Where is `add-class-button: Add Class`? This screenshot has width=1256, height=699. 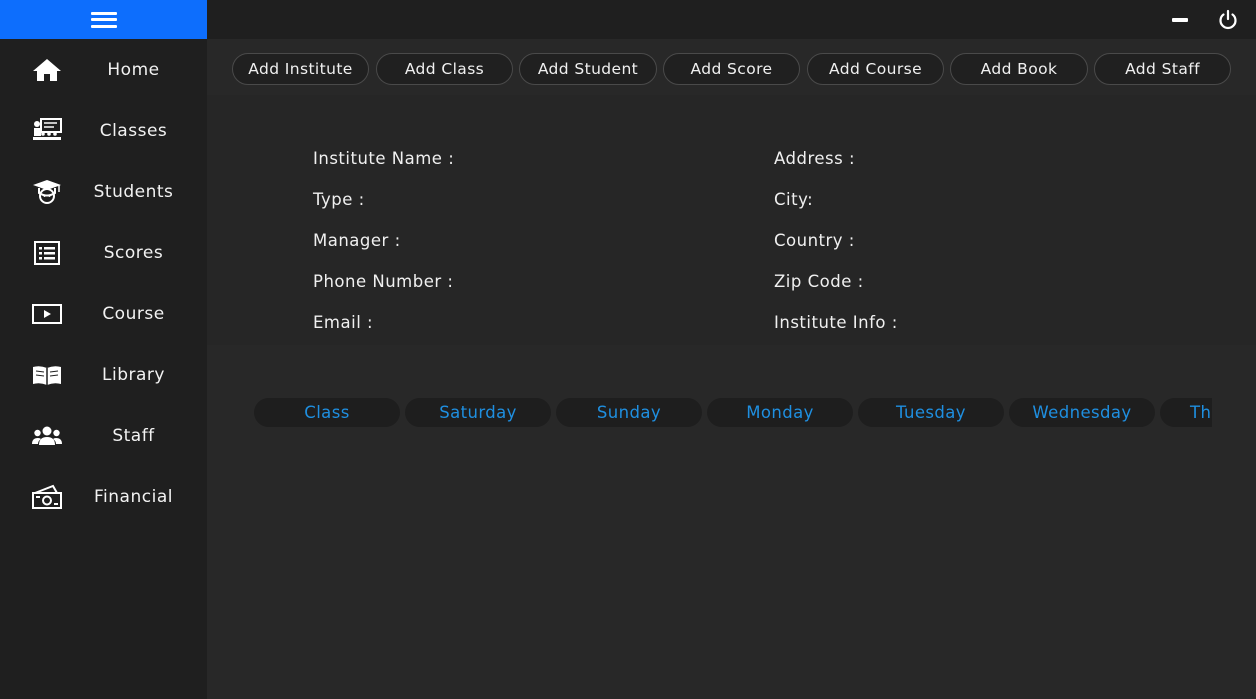
add-class-button: Add Class is located at coordinates (444, 69).